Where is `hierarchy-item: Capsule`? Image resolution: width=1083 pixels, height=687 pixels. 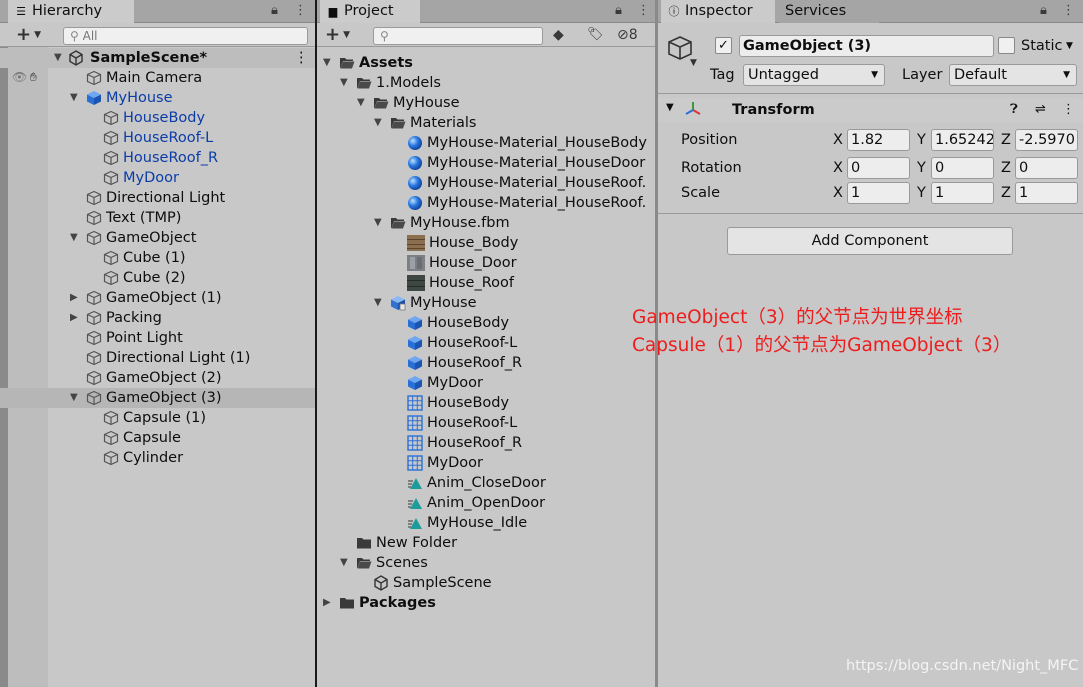
hierarchy-item: Capsule is located at coordinates (157, 438).